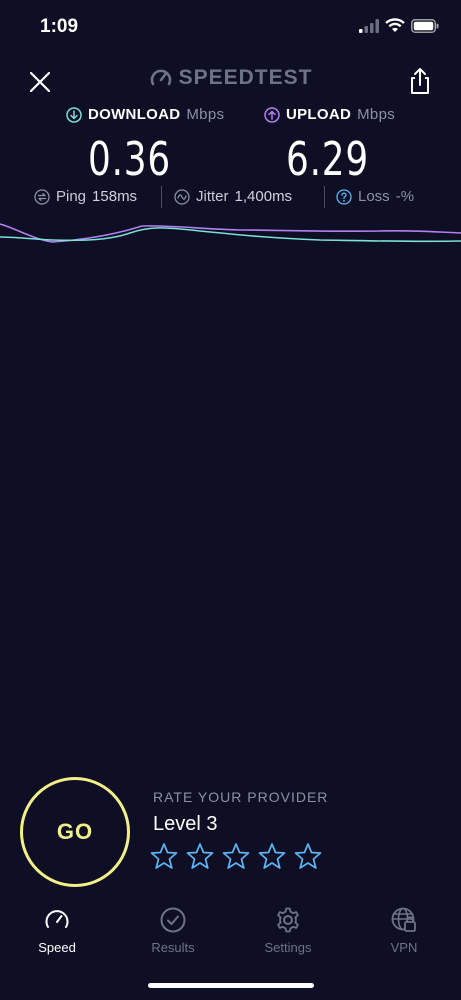 Image resolution: width=461 pixels, height=1000 pixels. I want to click on jitter-icon, so click(182, 196).